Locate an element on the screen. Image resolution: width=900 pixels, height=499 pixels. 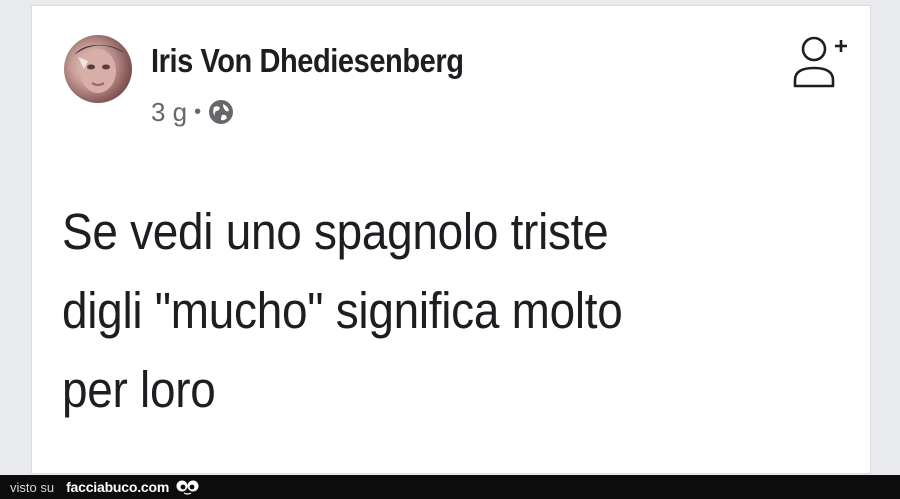
post-timestamp: 3 g is located at coordinates (169, 112).